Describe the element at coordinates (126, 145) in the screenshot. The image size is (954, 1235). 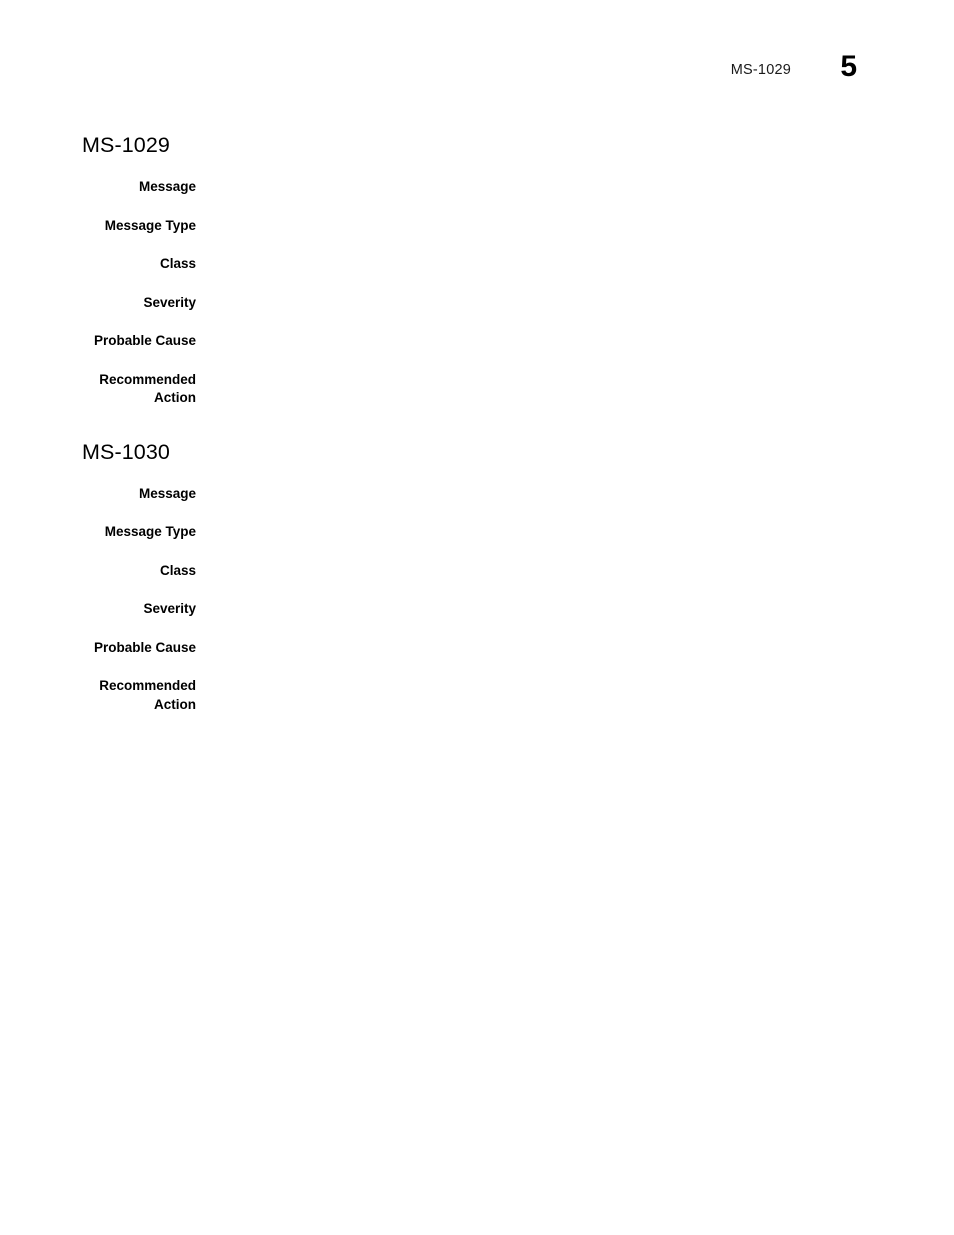
I see `section-heading: MS-1029` at that location.